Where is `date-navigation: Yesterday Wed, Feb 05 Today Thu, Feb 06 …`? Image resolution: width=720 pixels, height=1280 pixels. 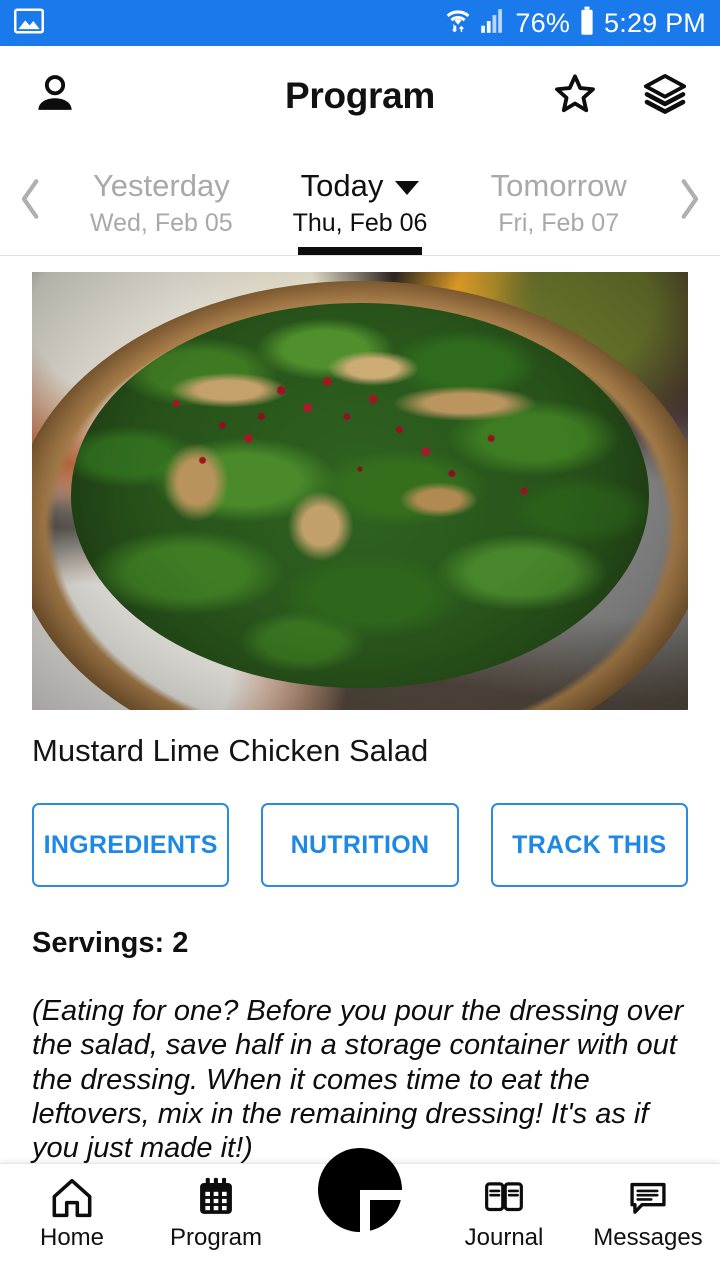
date-navigation: Yesterday Wed, Feb 05 Today Thu, Feb 06 … is located at coordinates (360, 201).